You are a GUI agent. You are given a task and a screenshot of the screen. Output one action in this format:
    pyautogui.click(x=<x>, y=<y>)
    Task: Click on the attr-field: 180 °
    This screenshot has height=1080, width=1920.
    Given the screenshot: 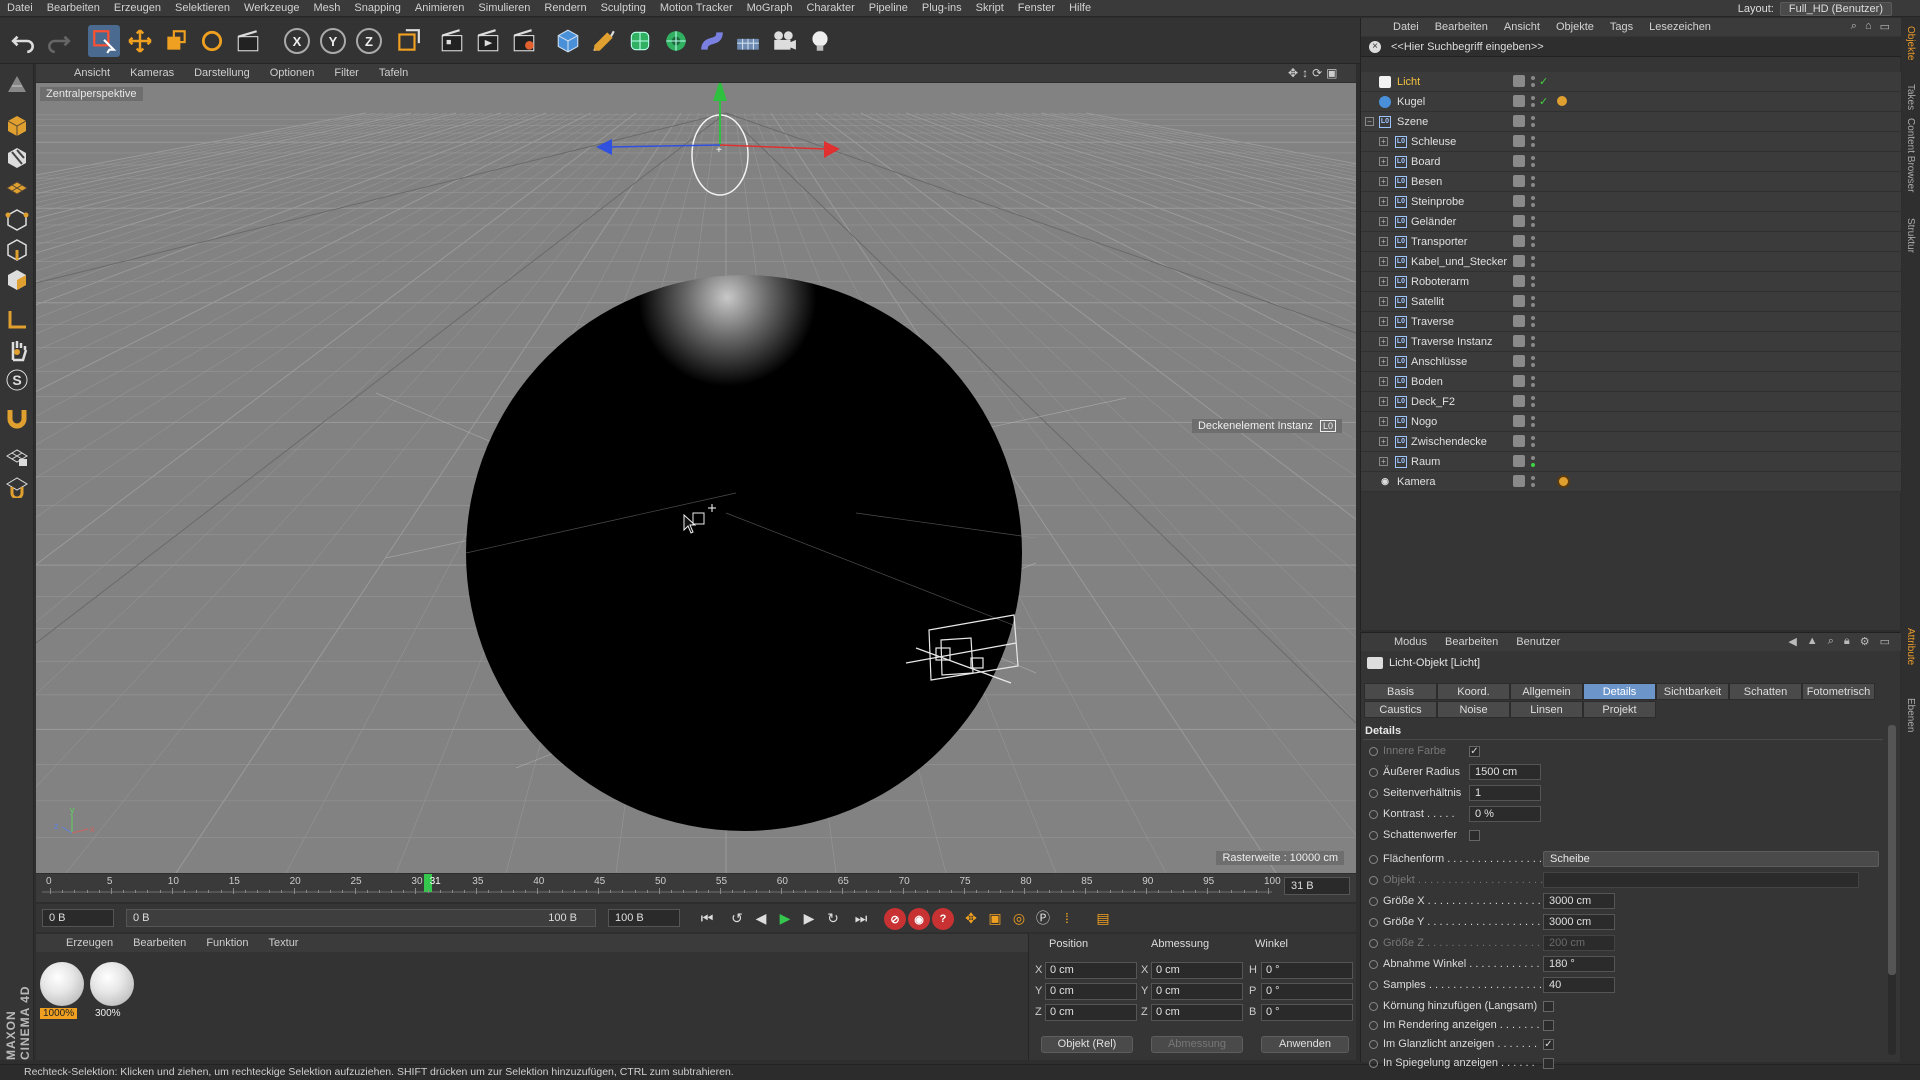 What is the action you would take?
    pyautogui.click(x=1579, y=964)
    